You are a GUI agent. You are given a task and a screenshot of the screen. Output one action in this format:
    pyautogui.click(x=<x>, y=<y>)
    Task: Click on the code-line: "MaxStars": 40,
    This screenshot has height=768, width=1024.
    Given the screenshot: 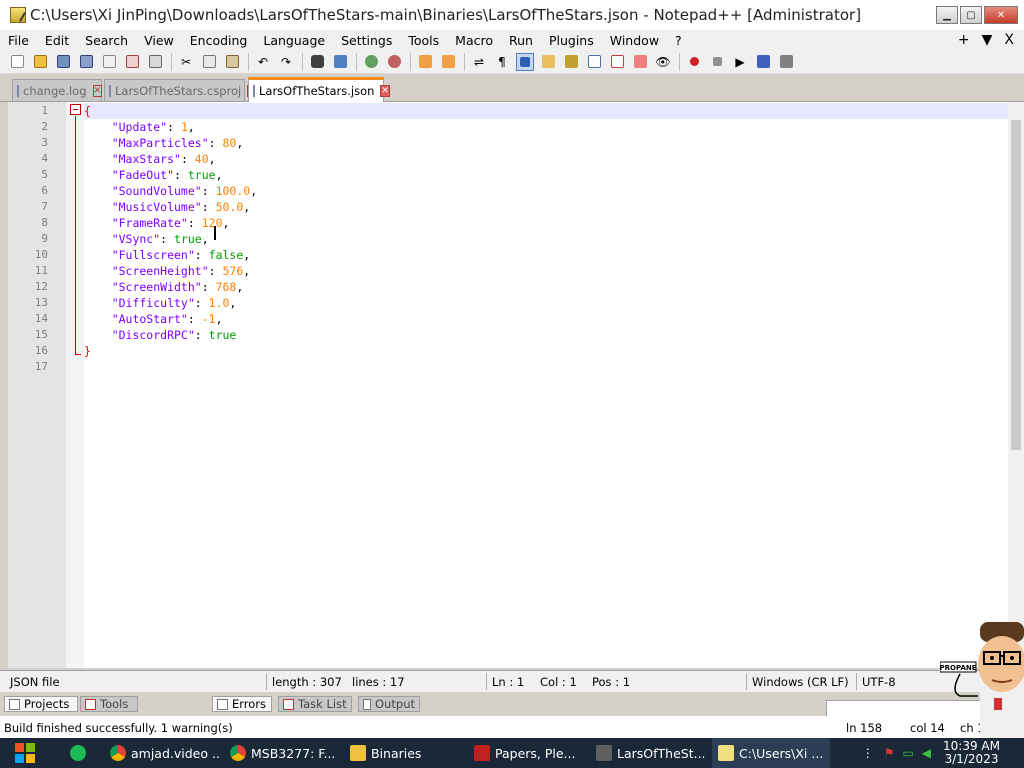 What is the action you would take?
    pyautogui.click(x=546, y=159)
    